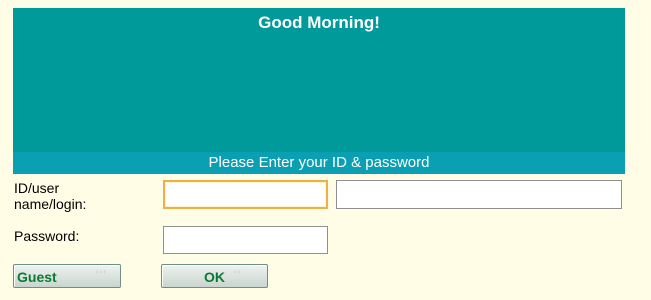  I want to click on guest-button: Guest ‹‹‹, so click(67, 276).